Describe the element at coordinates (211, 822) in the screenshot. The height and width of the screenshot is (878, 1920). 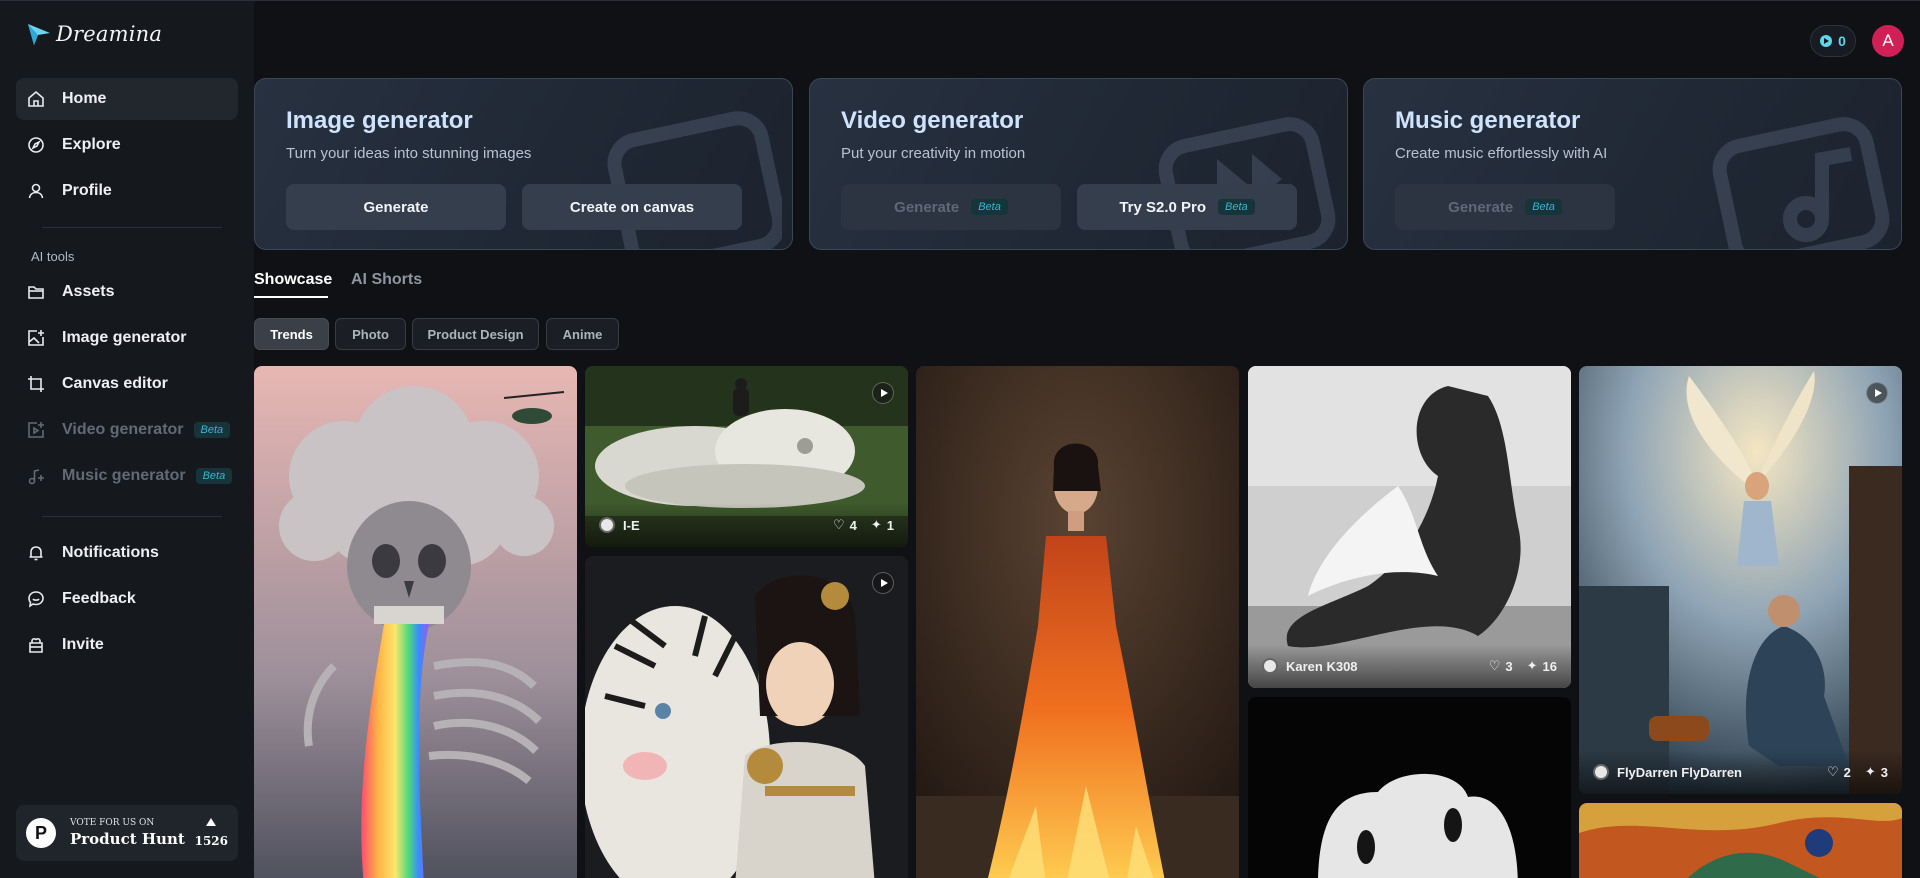
I see `upvote-icon` at that location.